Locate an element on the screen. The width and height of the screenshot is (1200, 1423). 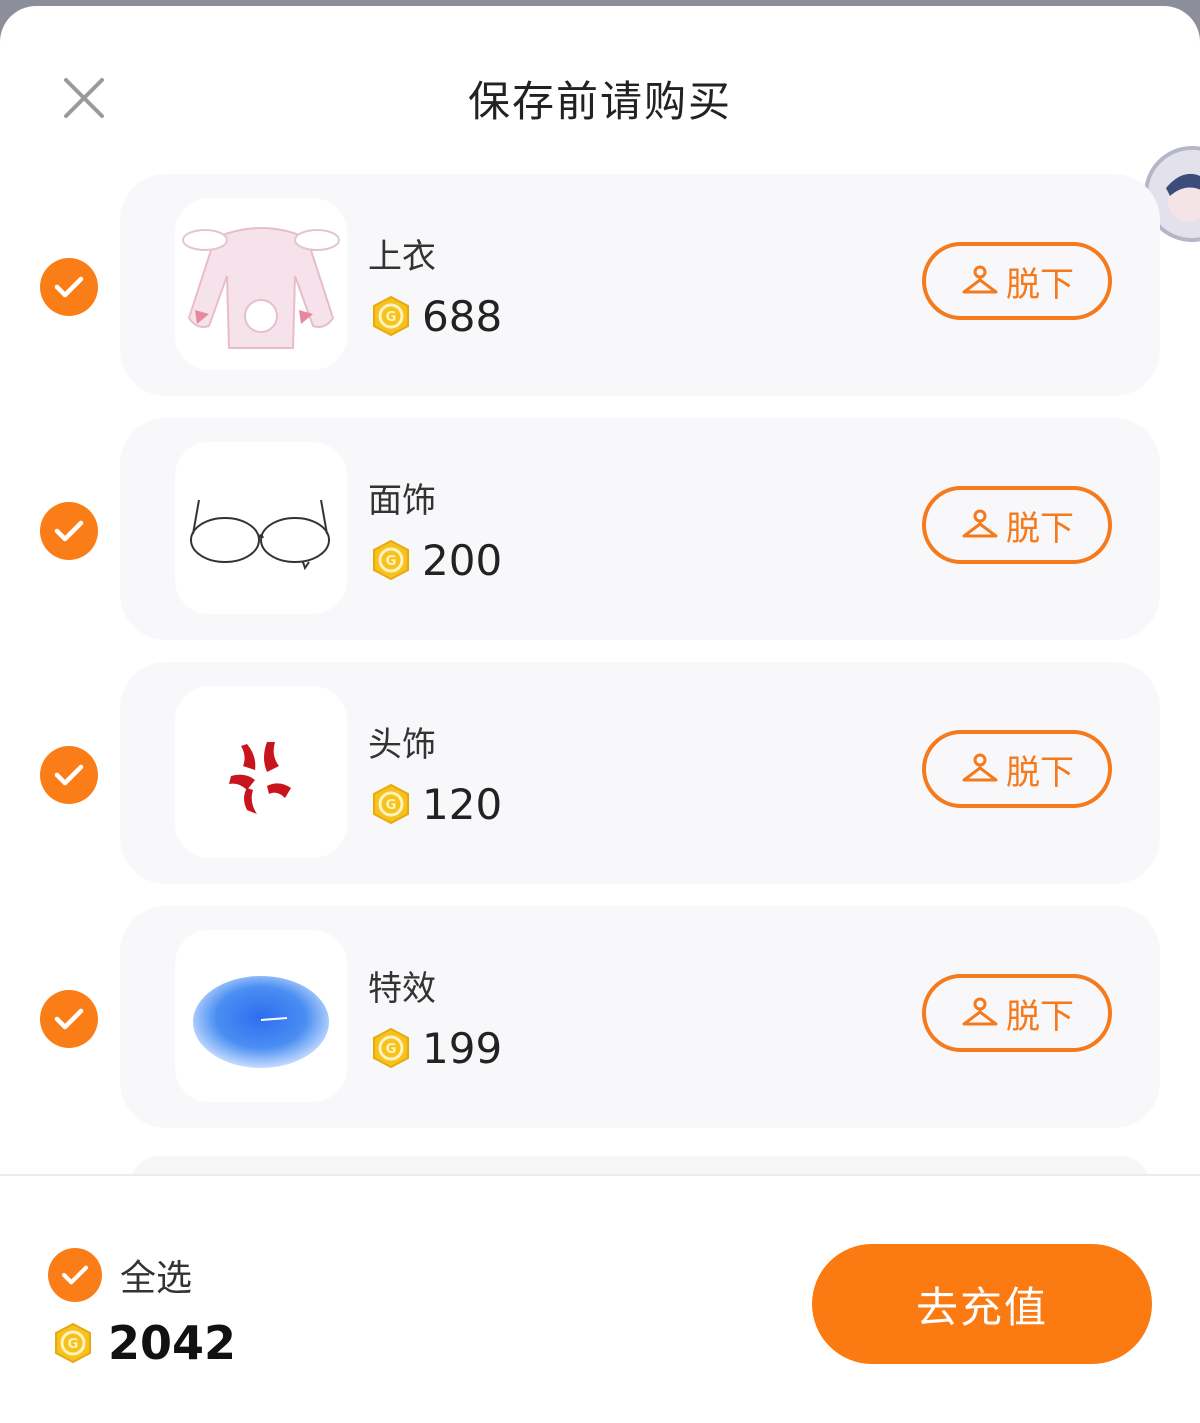
item-name: 面饰 is located at coordinates (402, 501).